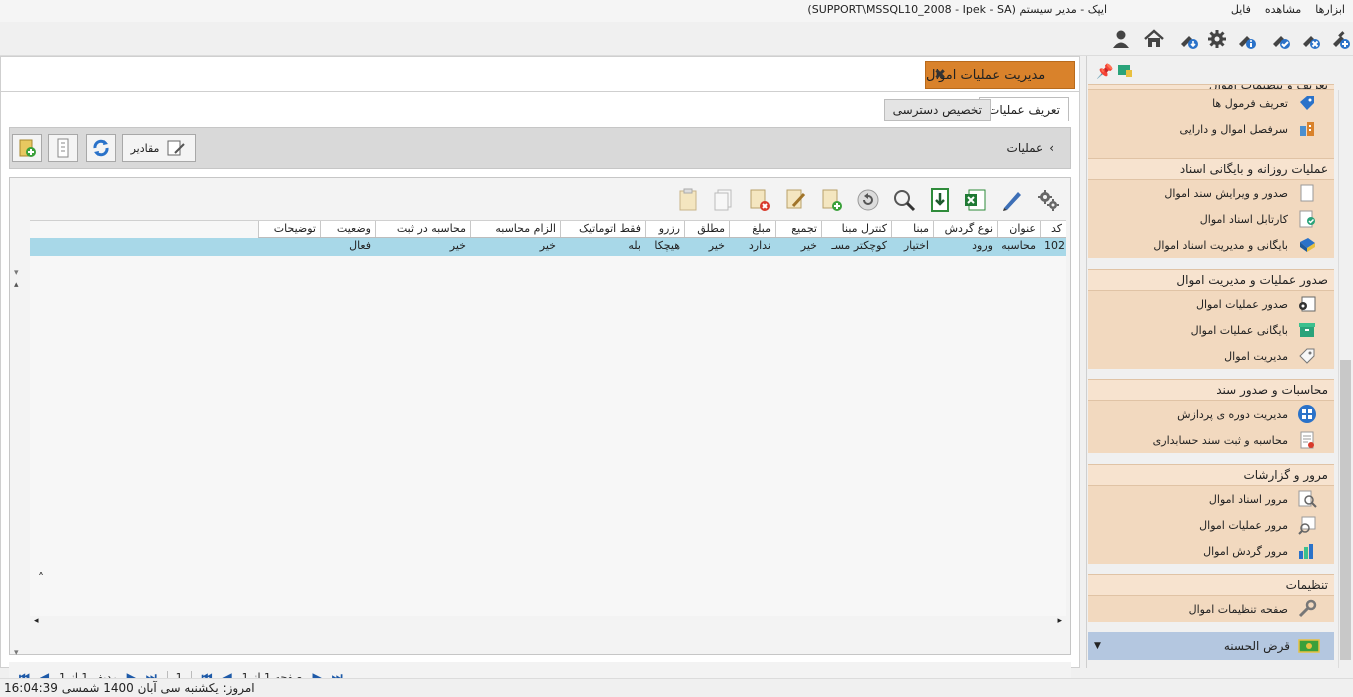 This screenshot has height=697, width=1353. Describe the element at coordinates (1125, 71) in the screenshot. I see `flag-icon` at that location.